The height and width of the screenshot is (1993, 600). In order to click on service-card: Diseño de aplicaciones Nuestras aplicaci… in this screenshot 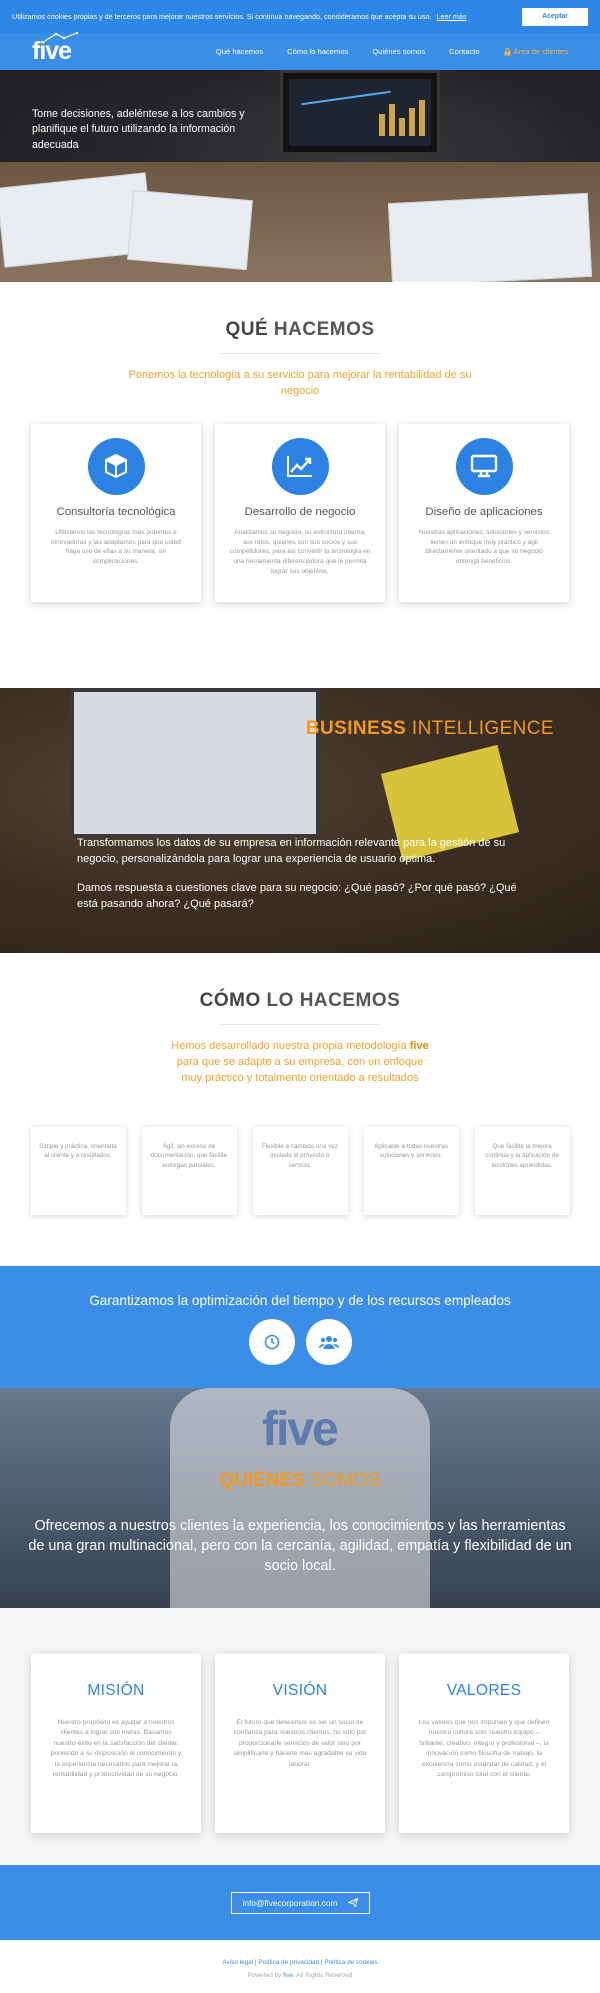, I will do `click(484, 512)`.